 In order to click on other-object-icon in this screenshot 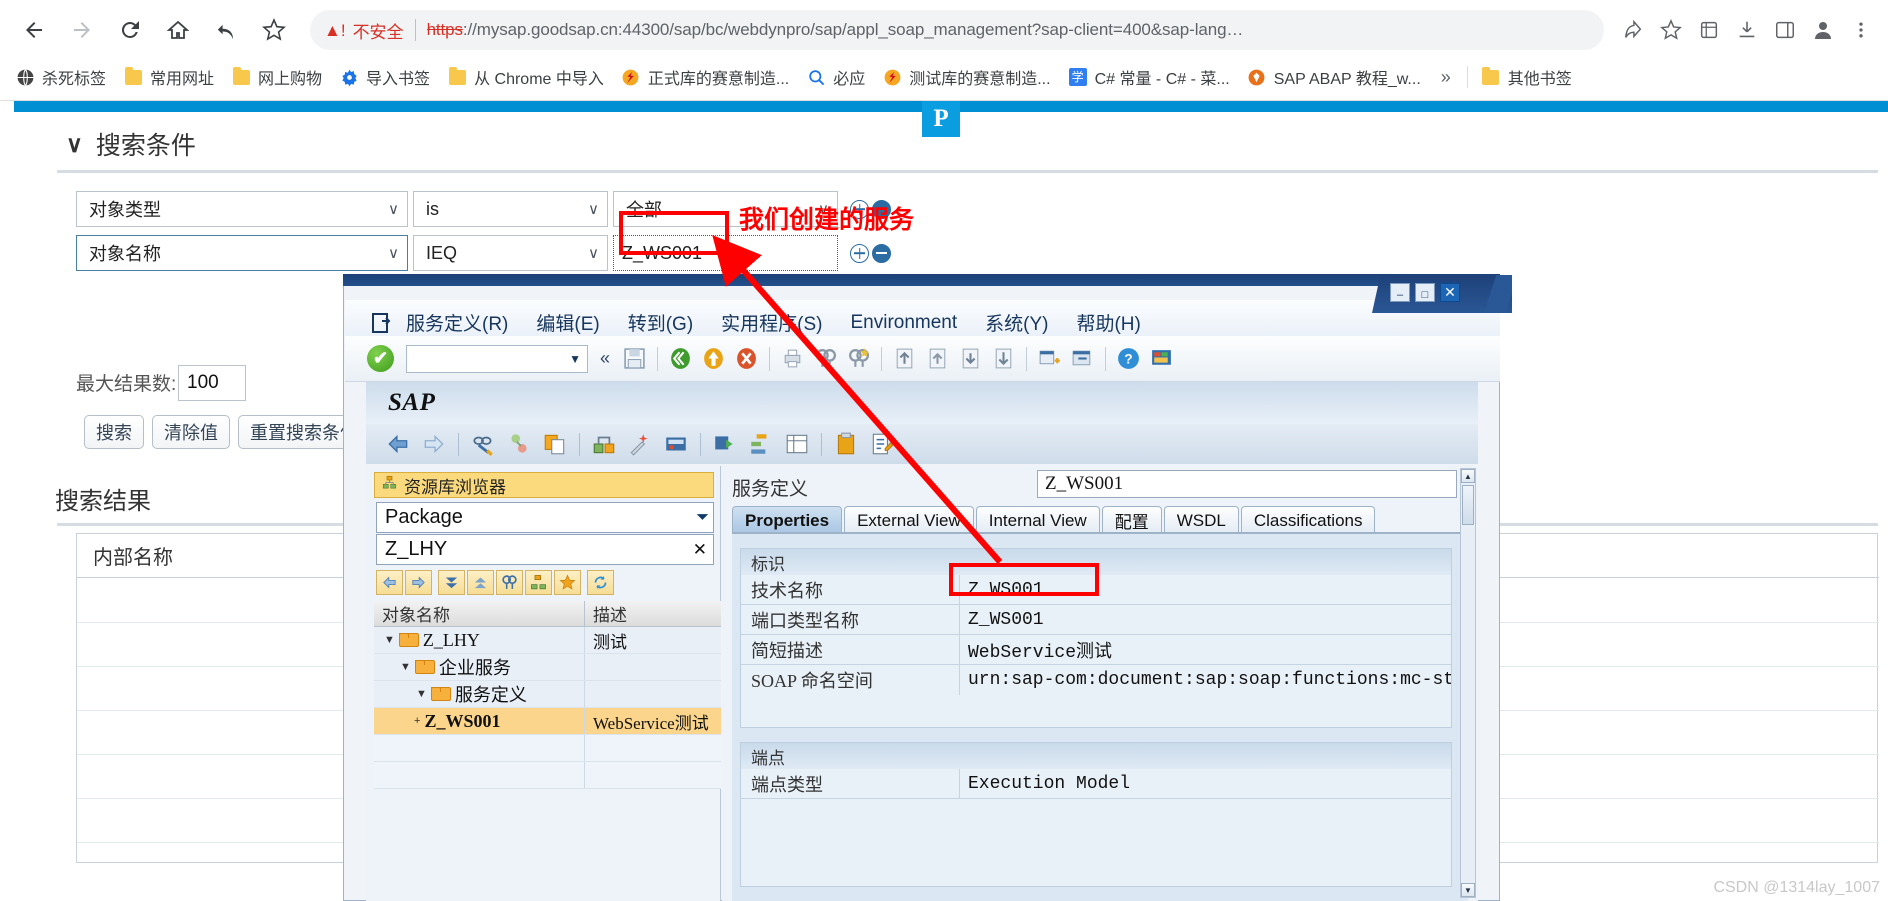, I will do `click(604, 444)`.